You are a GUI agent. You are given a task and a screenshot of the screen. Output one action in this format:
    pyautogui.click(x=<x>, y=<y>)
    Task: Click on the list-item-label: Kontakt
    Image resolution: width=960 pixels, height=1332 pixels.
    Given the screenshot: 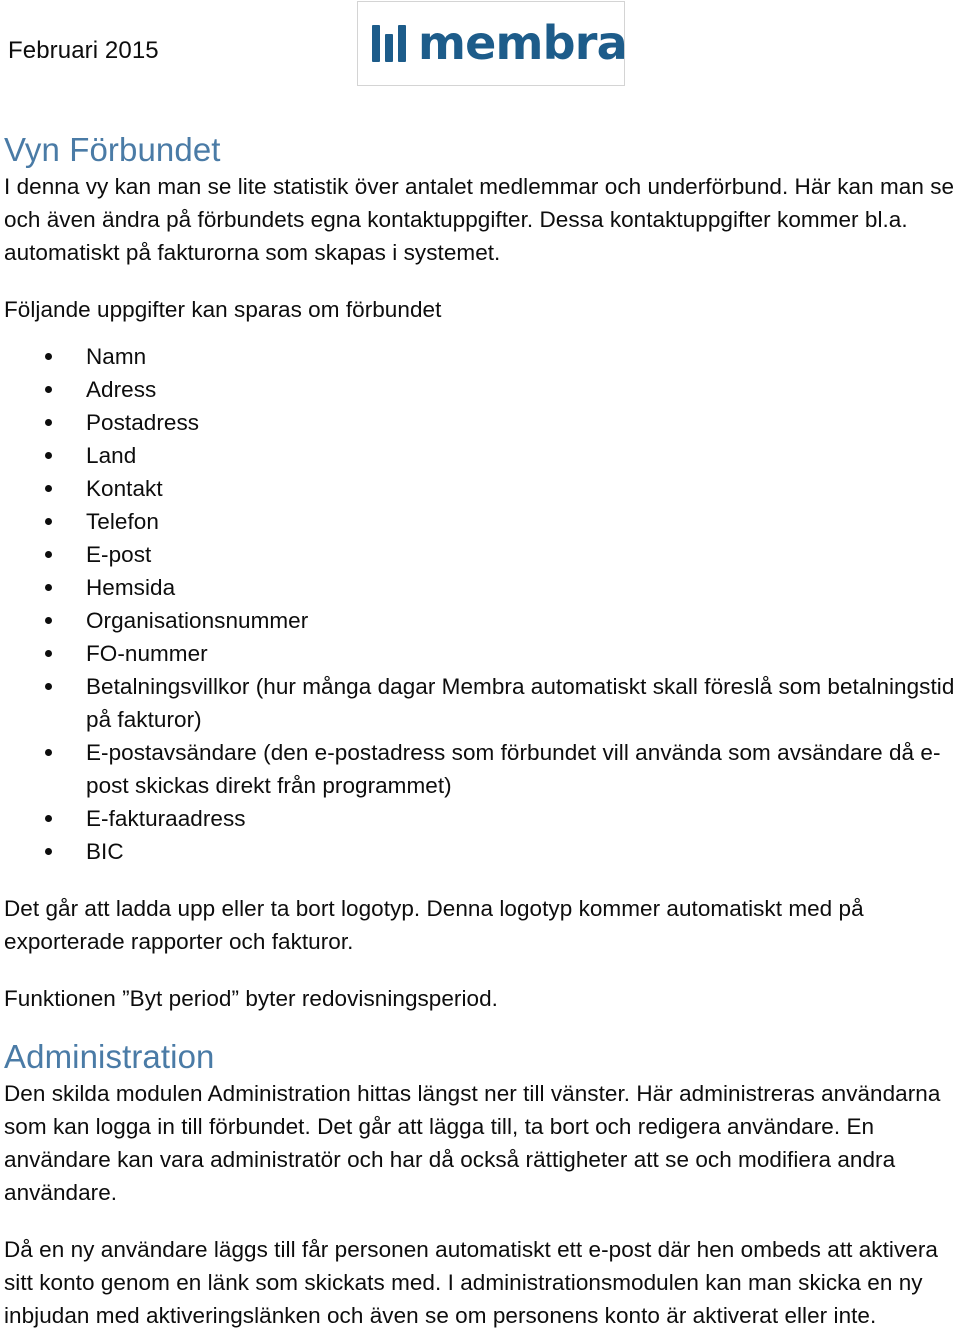 What is the action you would take?
    pyautogui.click(x=124, y=488)
    